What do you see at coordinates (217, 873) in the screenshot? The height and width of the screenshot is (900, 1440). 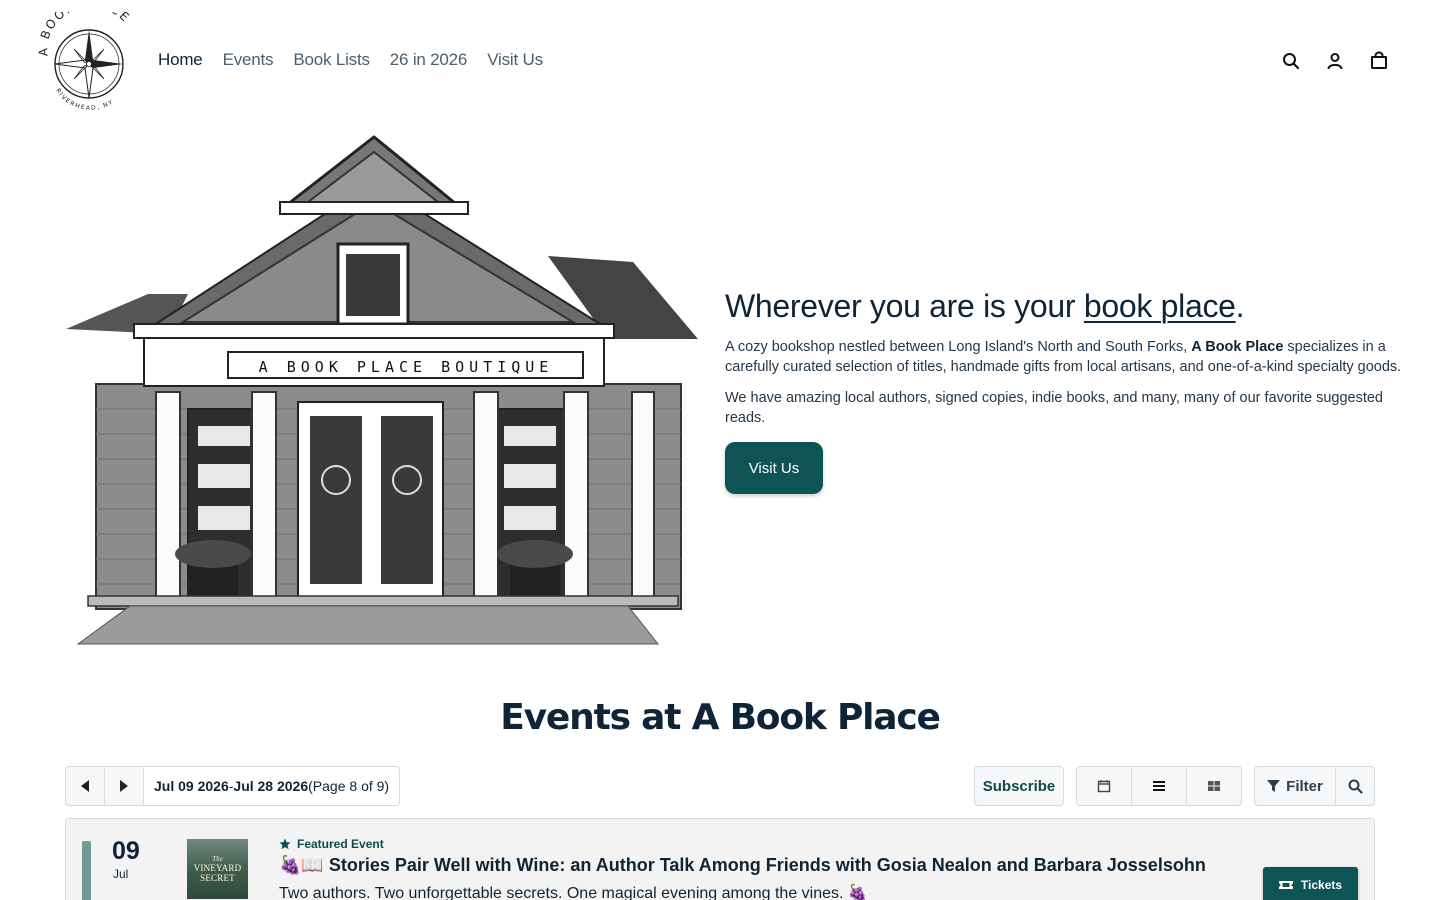 I see `thumb-line-2: VINEYARD SECRET` at bounding box center [217, 873].